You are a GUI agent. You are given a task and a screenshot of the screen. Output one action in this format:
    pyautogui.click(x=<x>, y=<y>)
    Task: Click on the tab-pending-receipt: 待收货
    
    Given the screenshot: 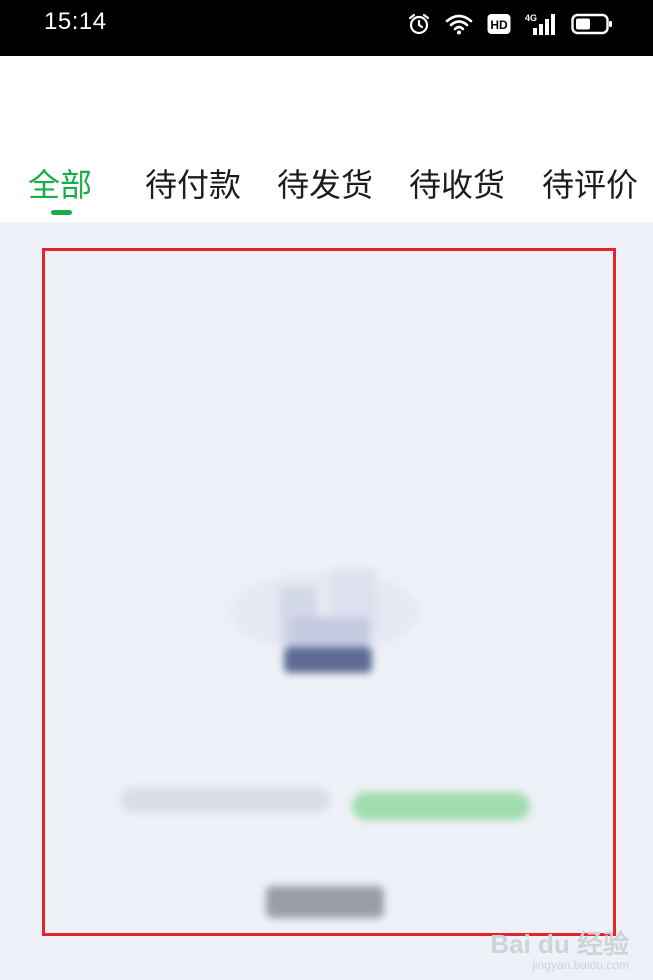 What is the action you would take?
    pyautogui.click(x=457, y=183)
    